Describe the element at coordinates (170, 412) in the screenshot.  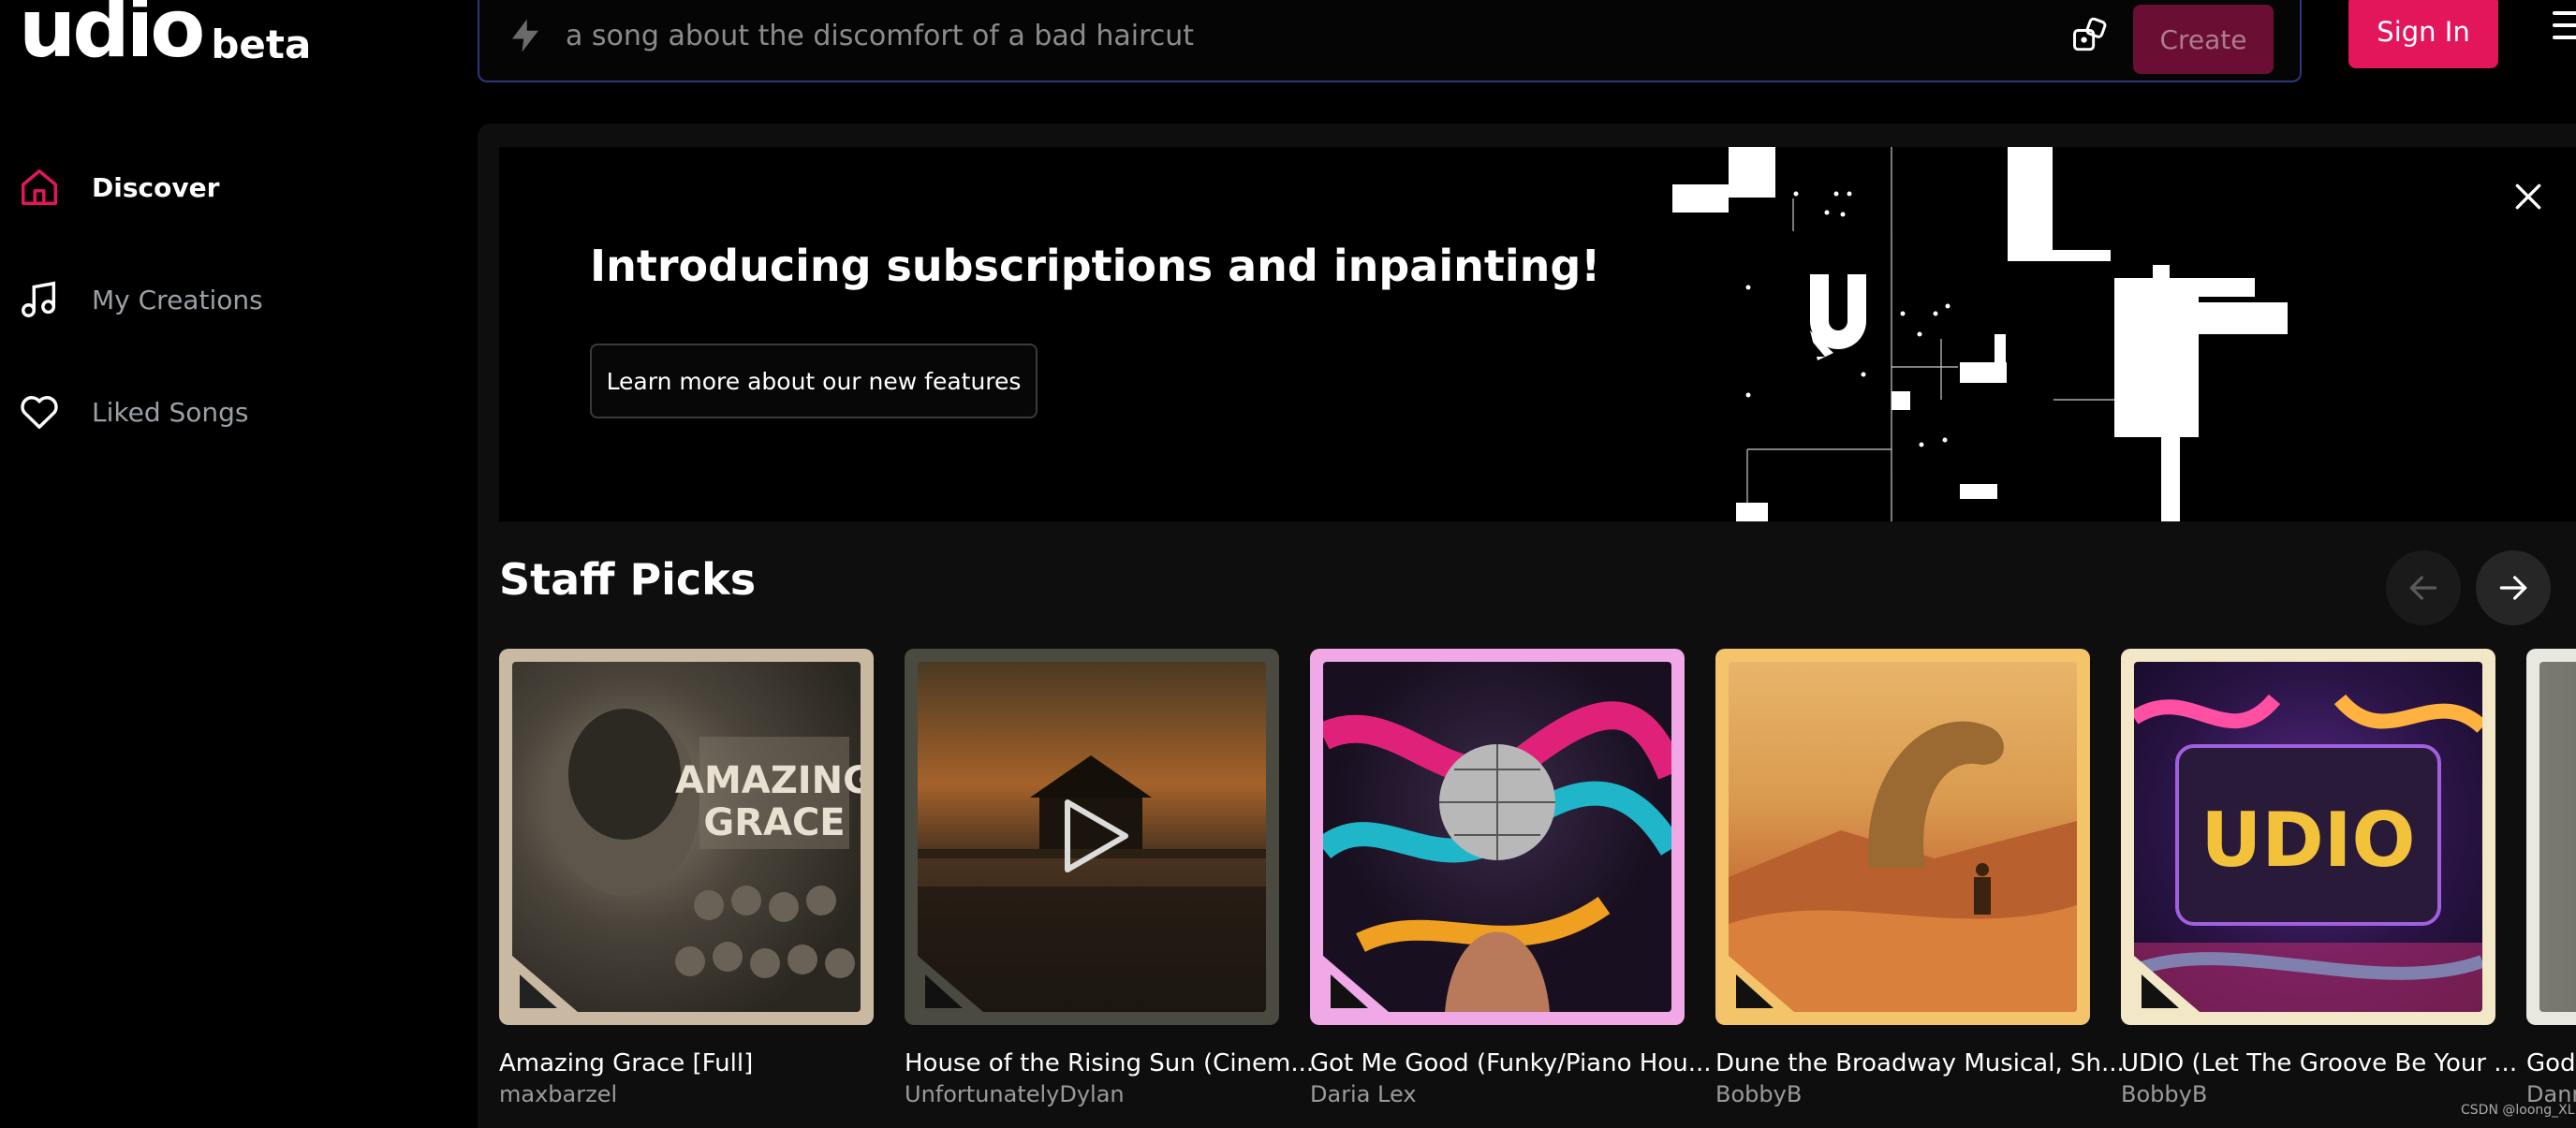
I see `sidebar-item-label: Liked Songs` at that location.